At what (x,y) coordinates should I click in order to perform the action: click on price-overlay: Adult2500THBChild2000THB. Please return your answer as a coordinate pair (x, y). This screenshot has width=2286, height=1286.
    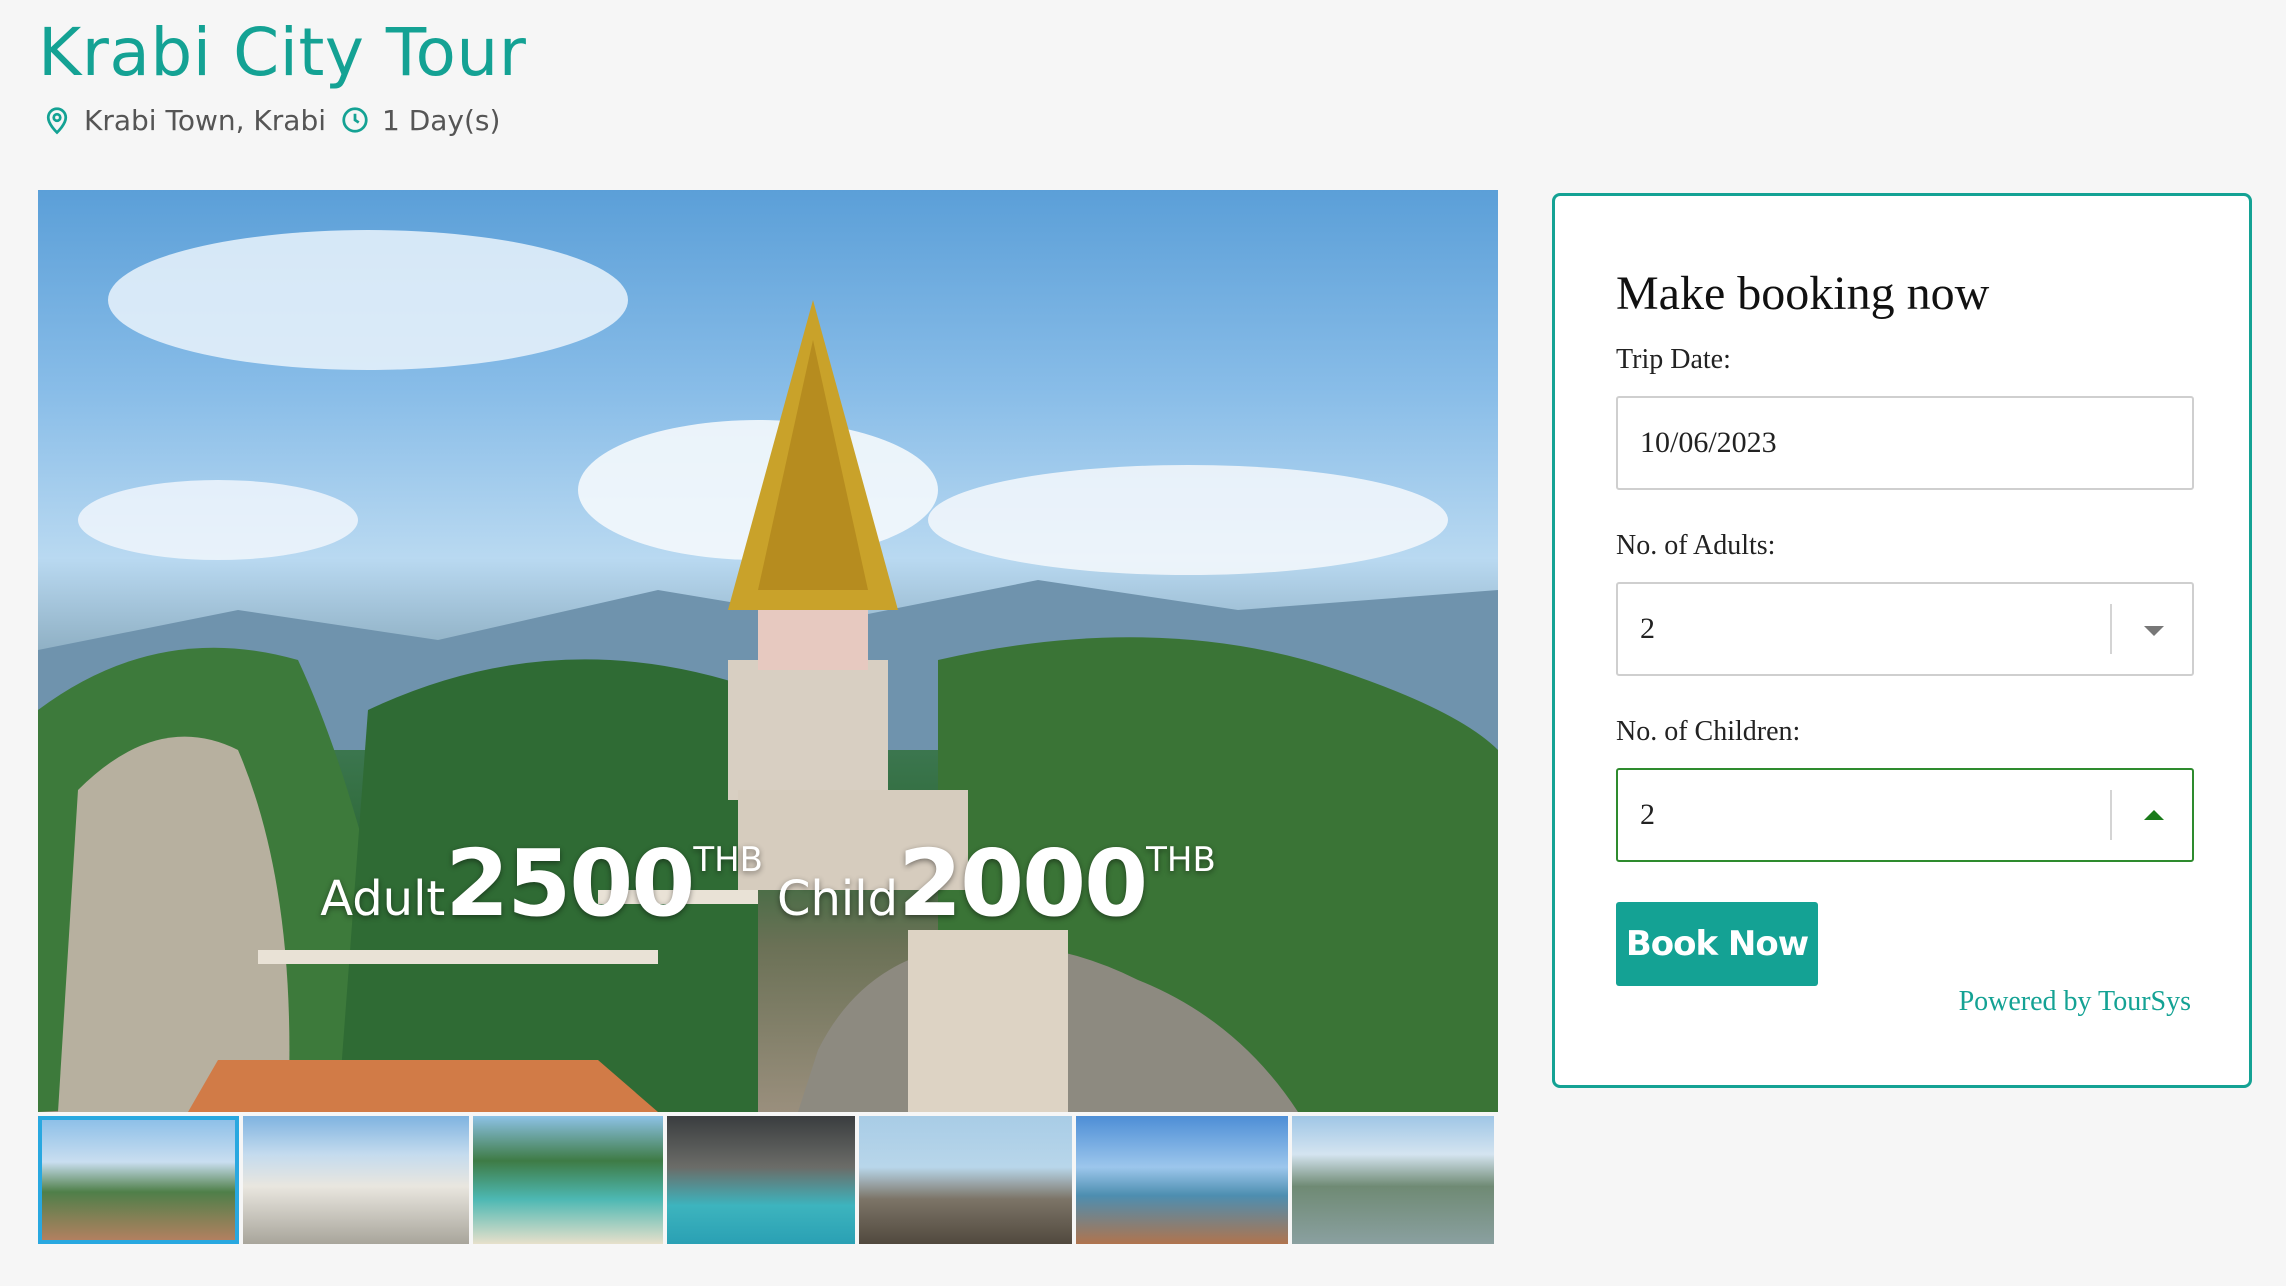
    Looking at the image, I should click on (768, 883).